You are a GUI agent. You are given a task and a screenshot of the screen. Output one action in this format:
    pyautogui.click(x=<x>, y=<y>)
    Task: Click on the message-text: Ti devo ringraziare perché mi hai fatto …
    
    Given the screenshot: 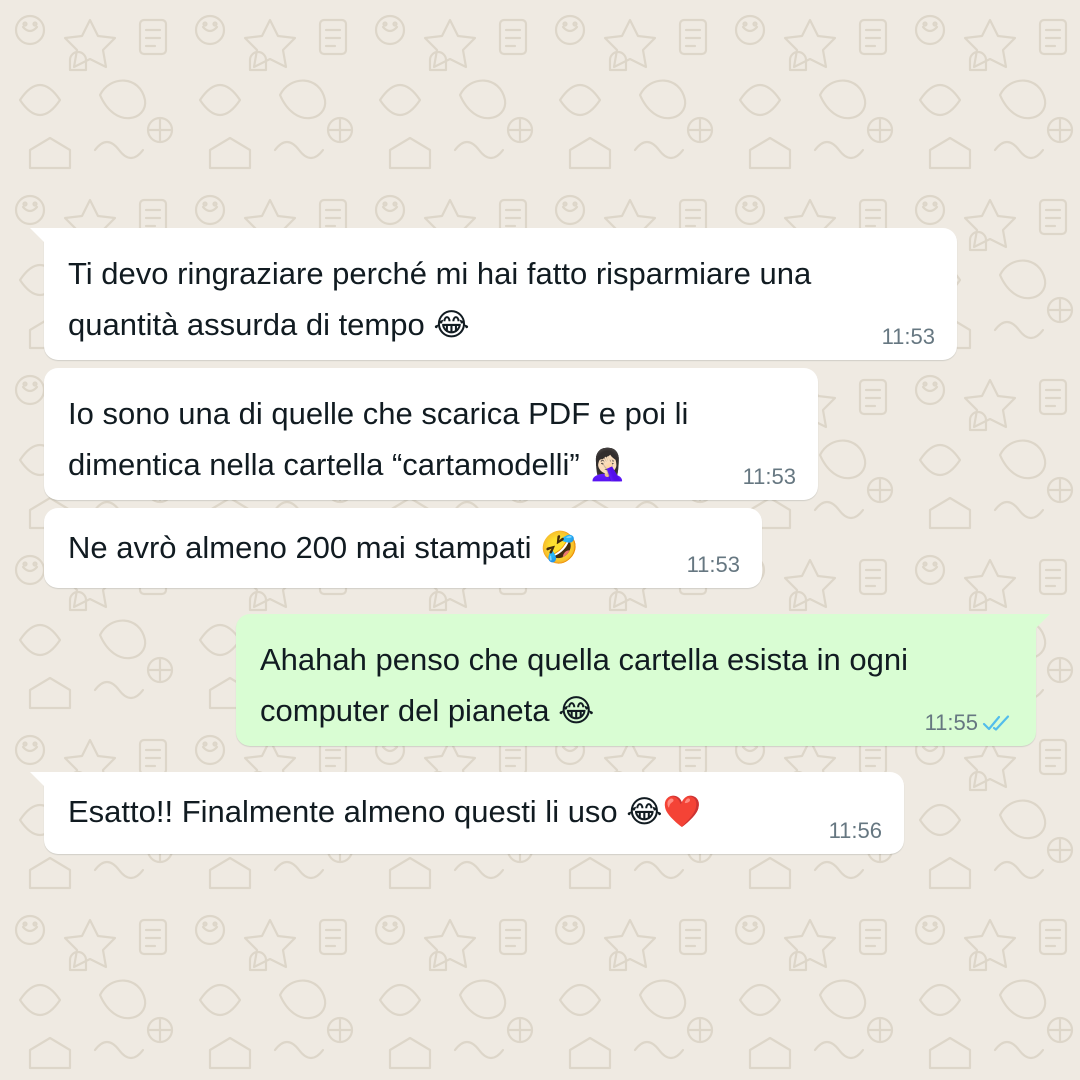 What is the action you would take?
    pyautogui.click(x=440, y=299)
    